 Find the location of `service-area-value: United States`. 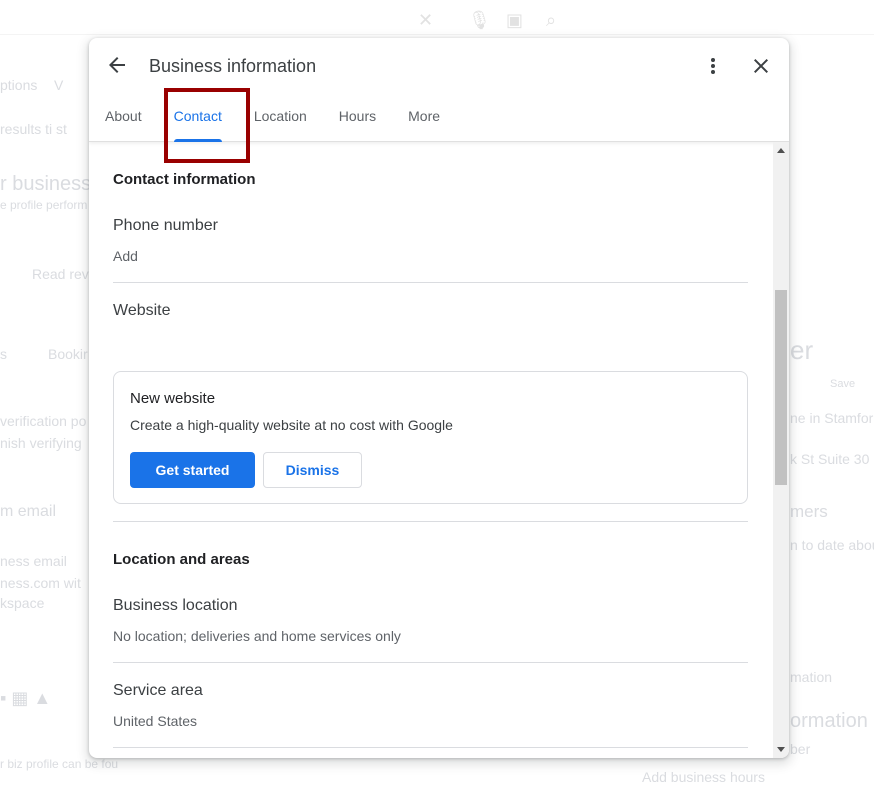

service-area-value: United States is located at coordinates (155, 721).